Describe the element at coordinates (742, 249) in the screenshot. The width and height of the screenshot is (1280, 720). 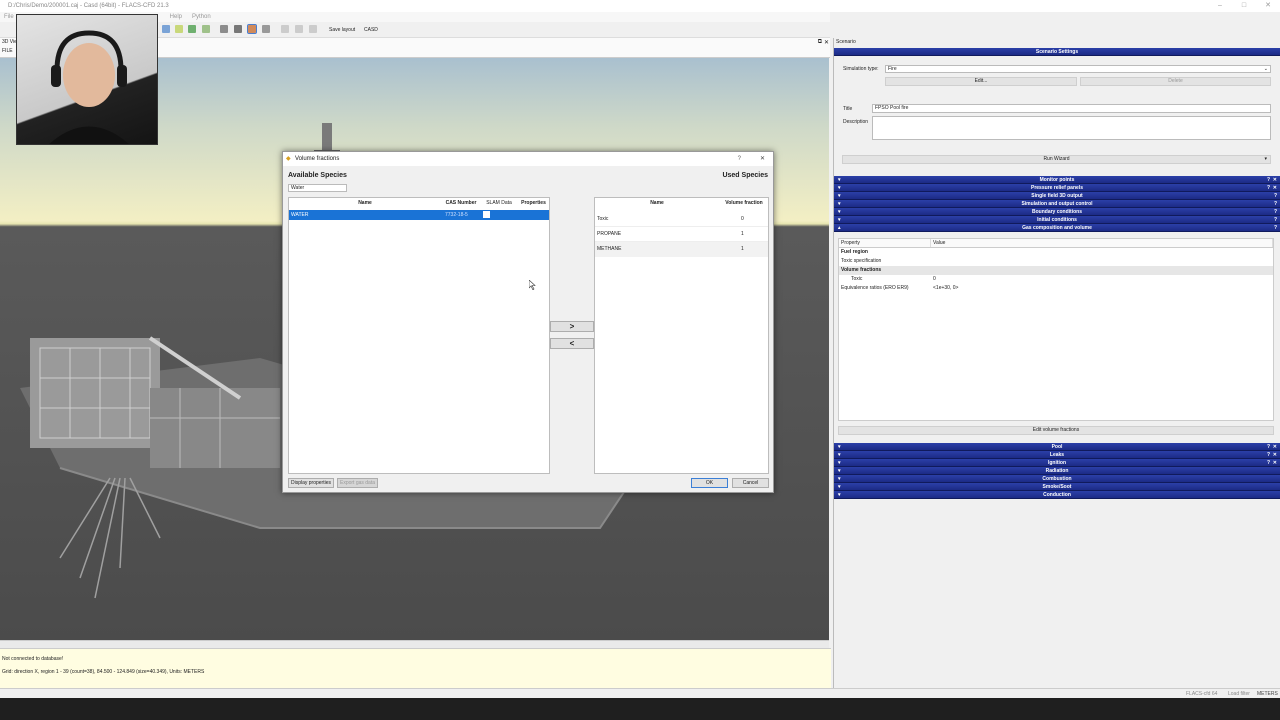
I see `used-fraction: 1` at that location.